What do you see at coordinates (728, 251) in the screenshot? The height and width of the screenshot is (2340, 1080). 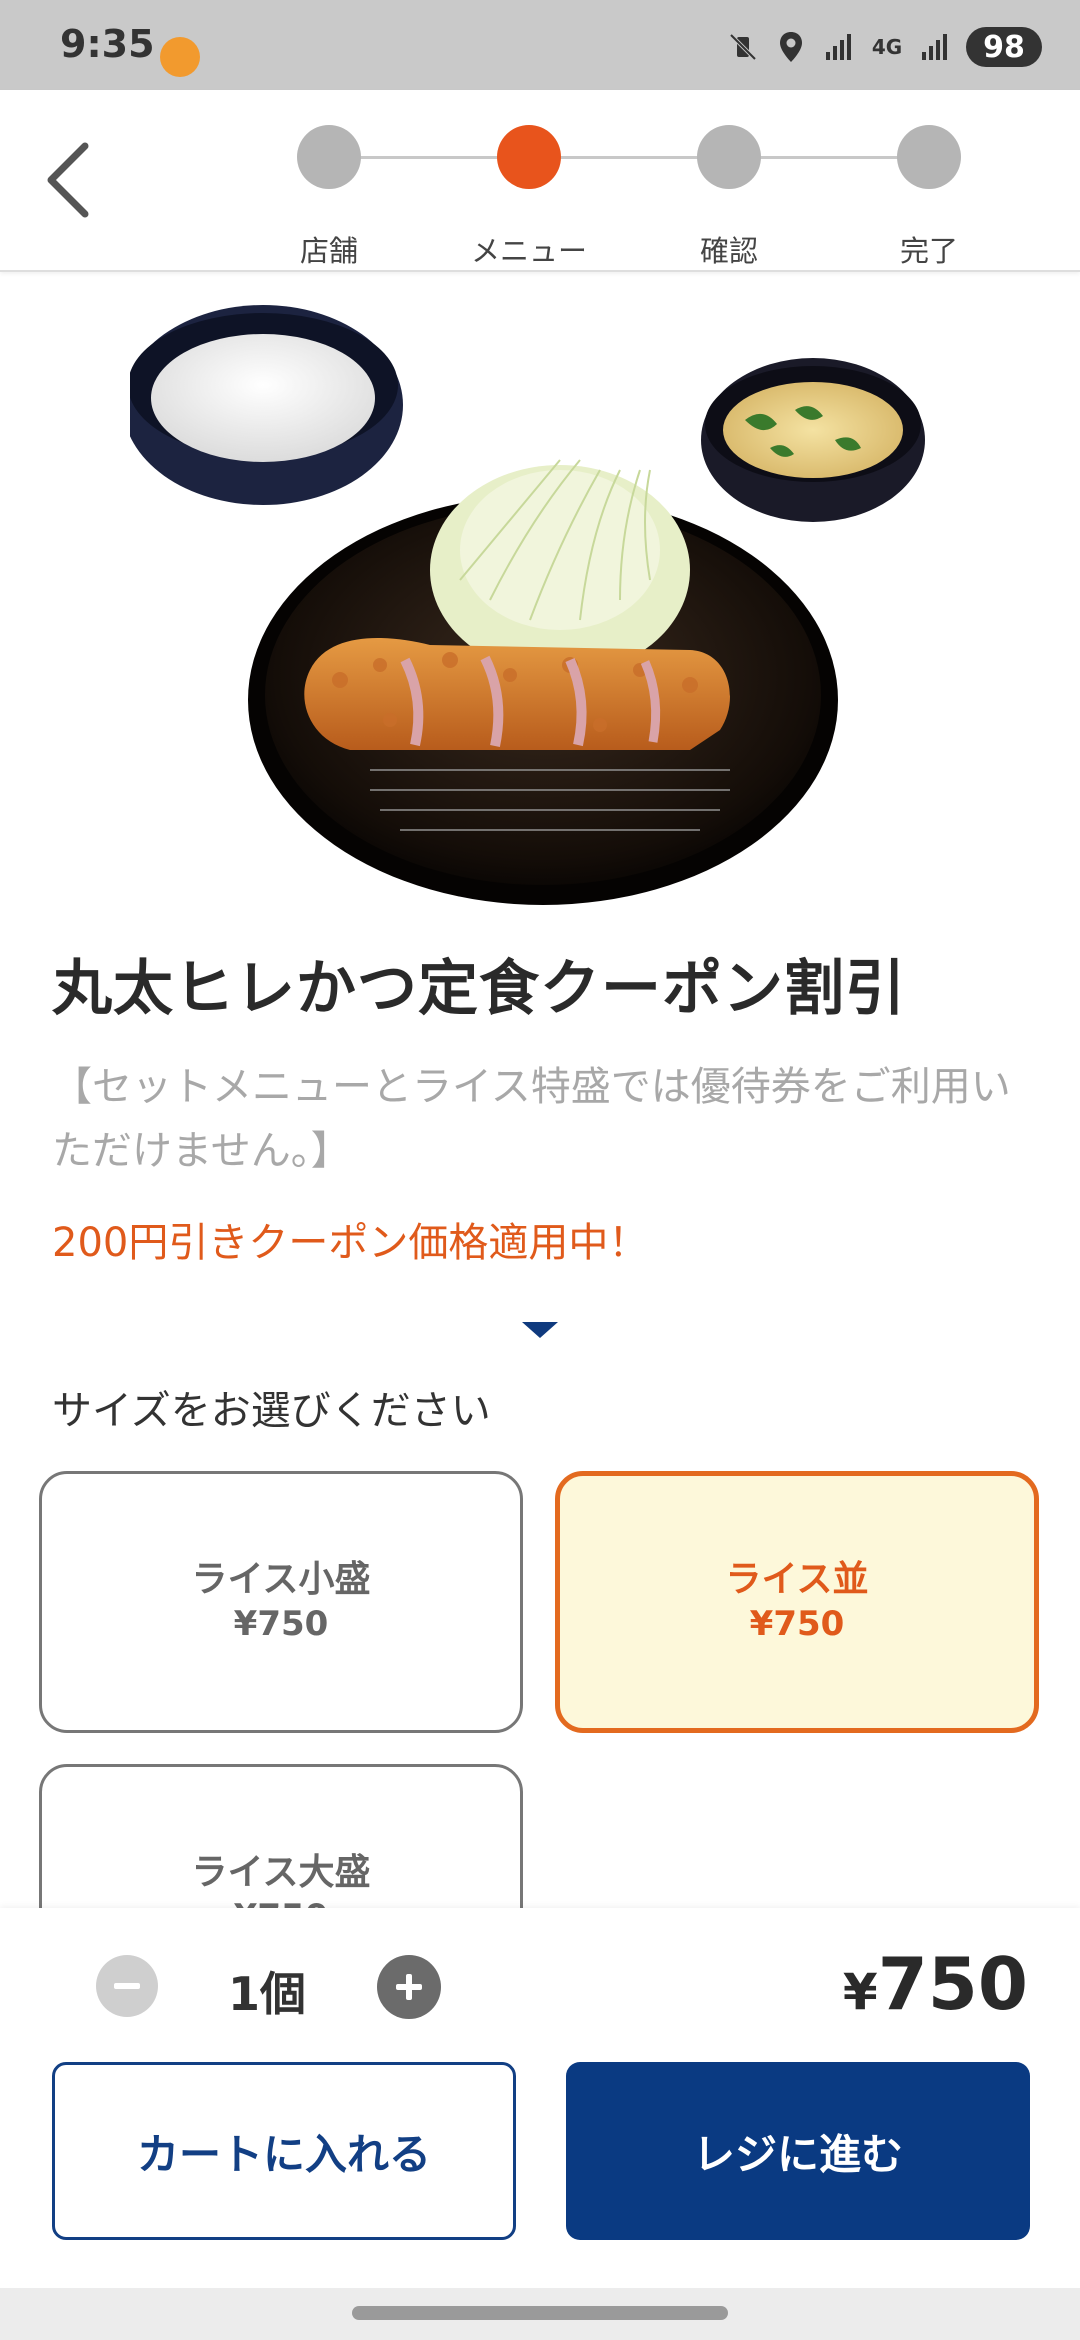 I see `step-confirm-label: 確認` at bounding box center [728, 251].